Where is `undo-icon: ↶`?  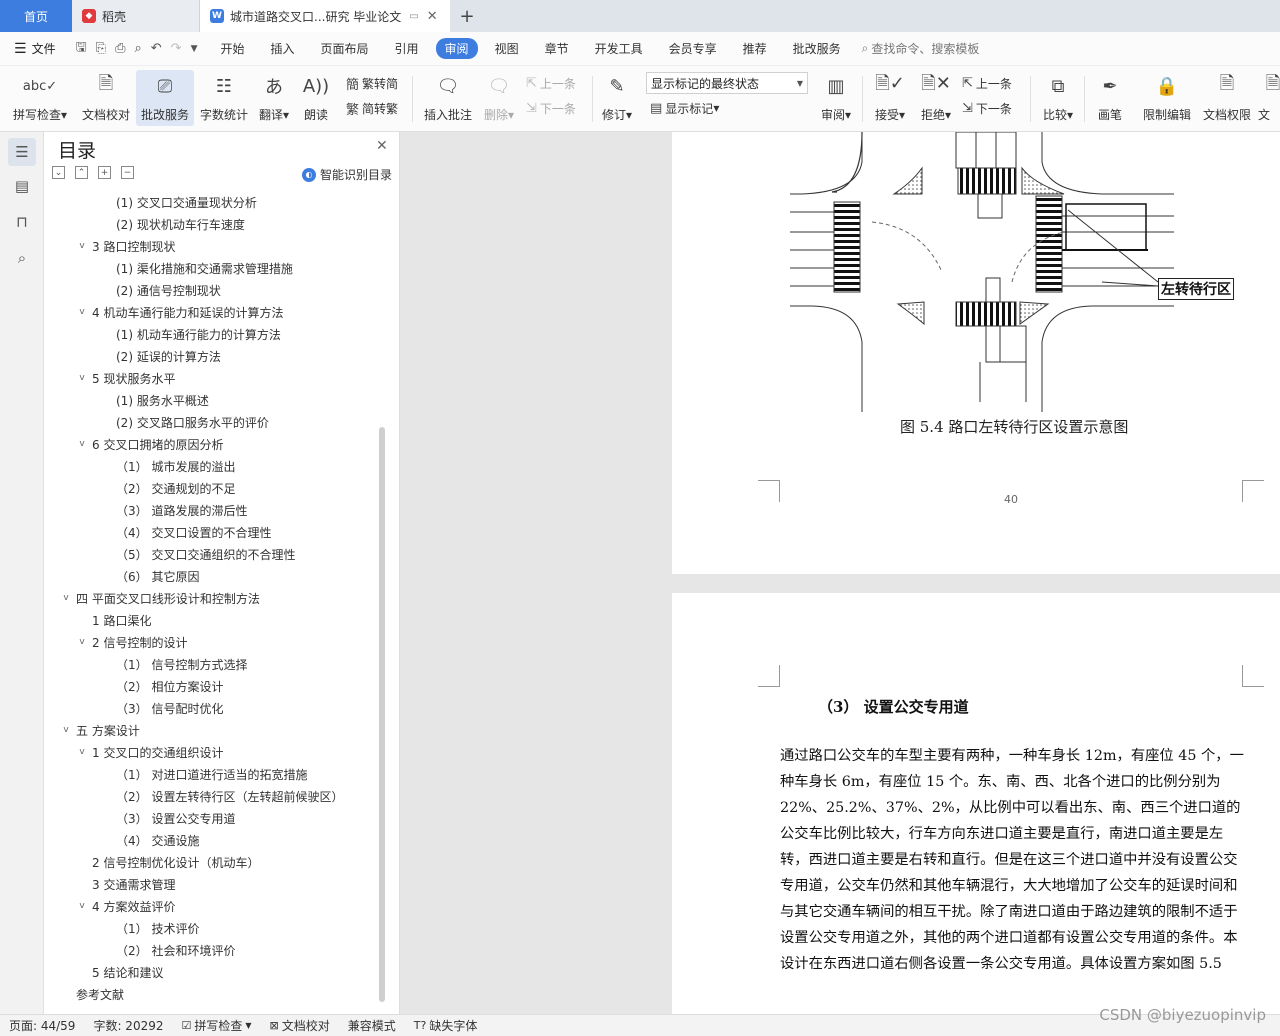 undo-icon: ↶ is located at coordinates (156, 48).